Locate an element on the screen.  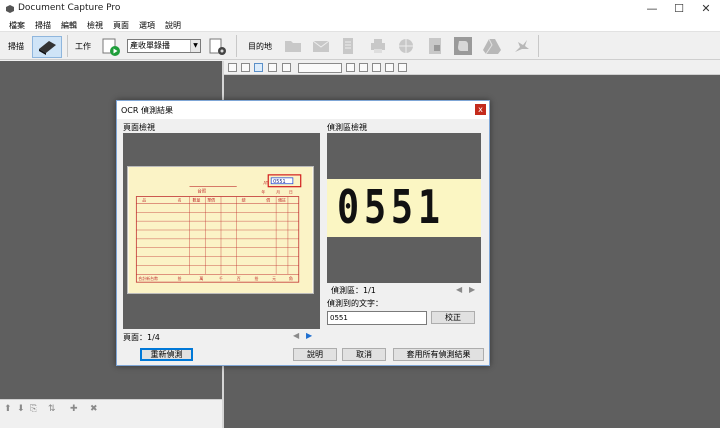
insert-icon: ⎘ is located at coordinates (33, 409).